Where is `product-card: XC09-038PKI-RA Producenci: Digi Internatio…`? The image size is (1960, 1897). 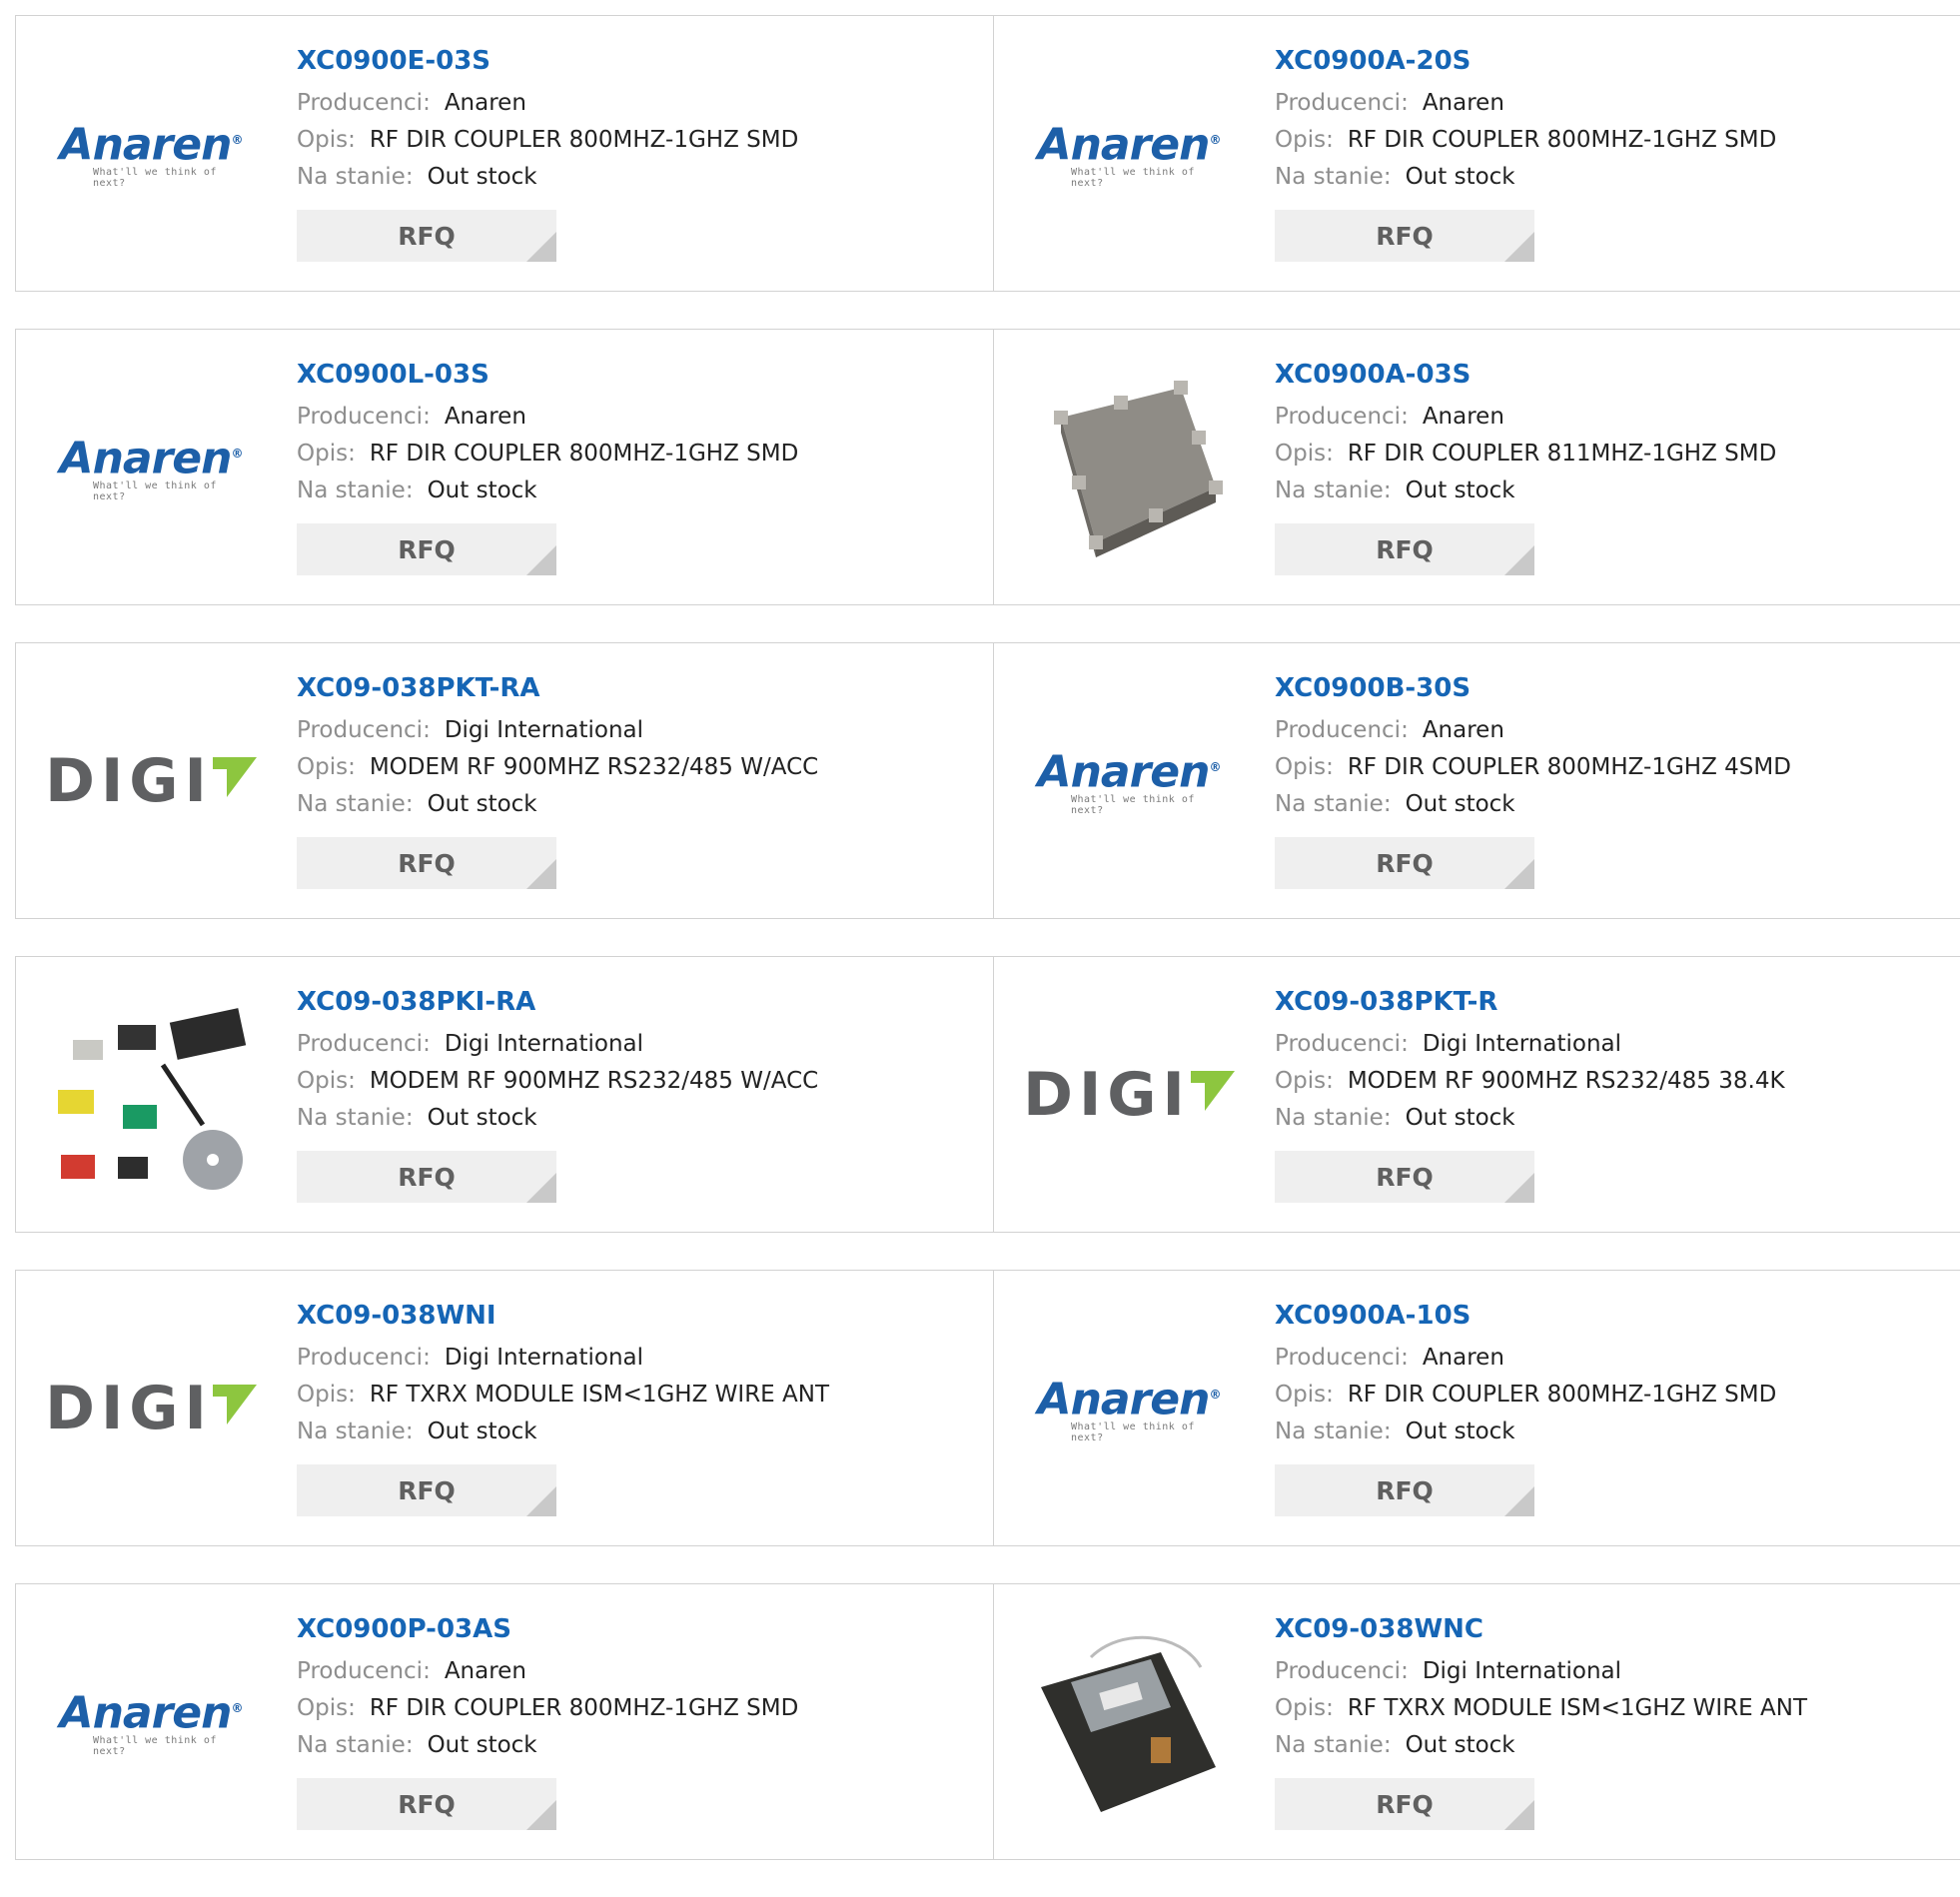
product-card: XC09-038PKI-RA Producenci: Digi Internatio… is located at coordinates (504, 1094).